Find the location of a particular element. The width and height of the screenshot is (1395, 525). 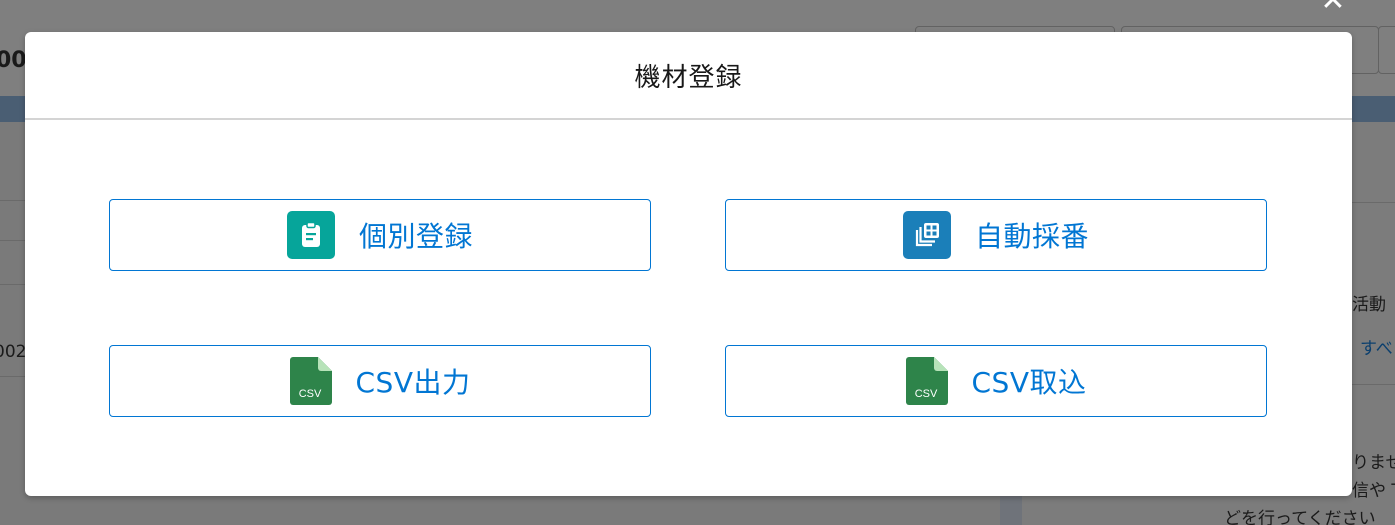

csv-import-button: CSV CSV取込 is located at coordinates (996, 381).